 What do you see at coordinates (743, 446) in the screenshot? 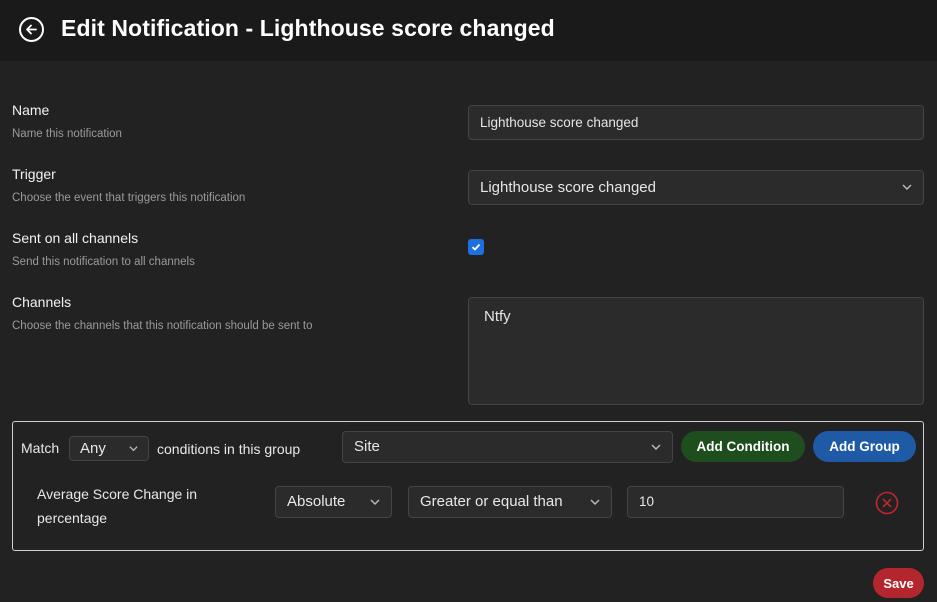
I see `add-condition-button: Add Condition` at bounding box center [743, 446].